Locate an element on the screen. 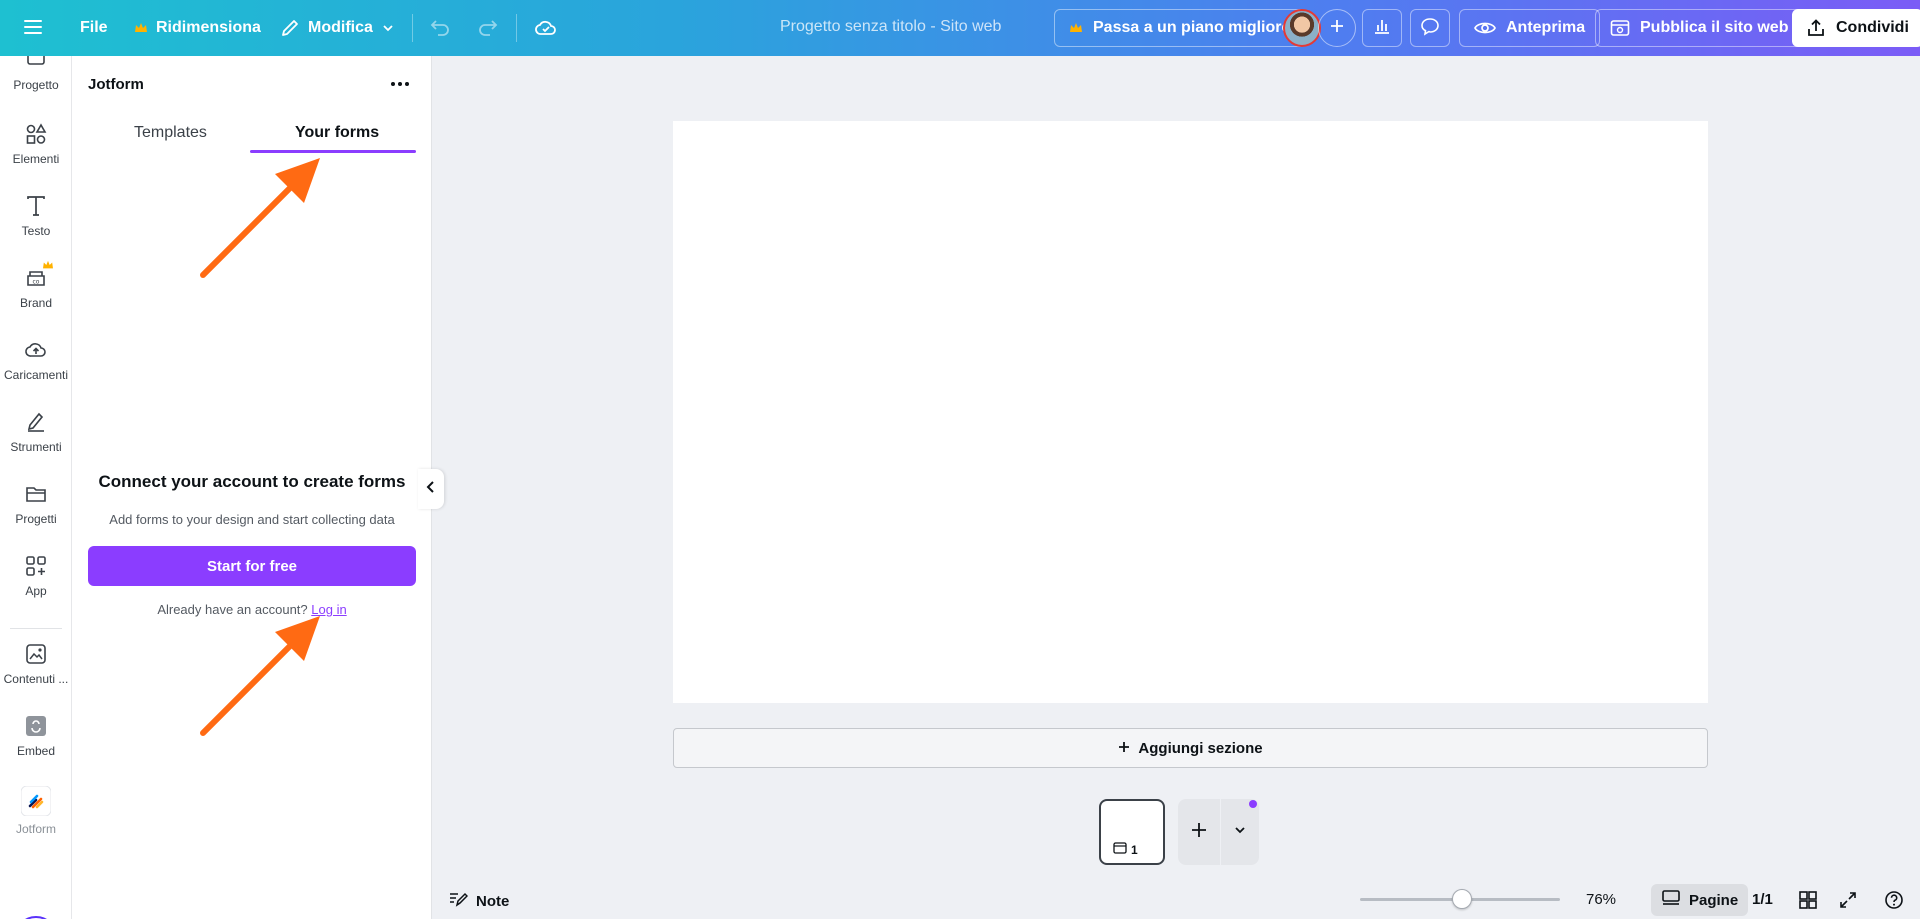  page-thumbnail-label: 1 is located at coordinates (1125, 849).